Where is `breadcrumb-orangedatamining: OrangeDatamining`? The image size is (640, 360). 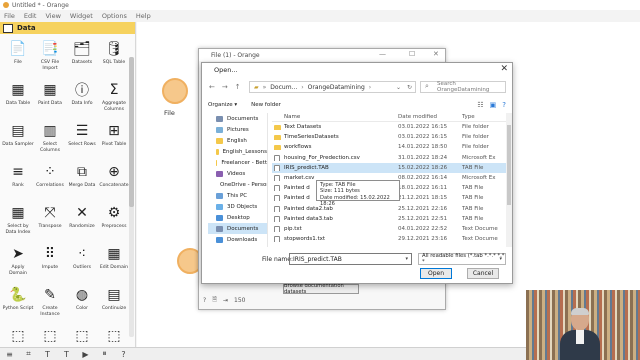 breadcrumb-orangedatamining: OrangeDatamining is located at coordinates (336, 87).